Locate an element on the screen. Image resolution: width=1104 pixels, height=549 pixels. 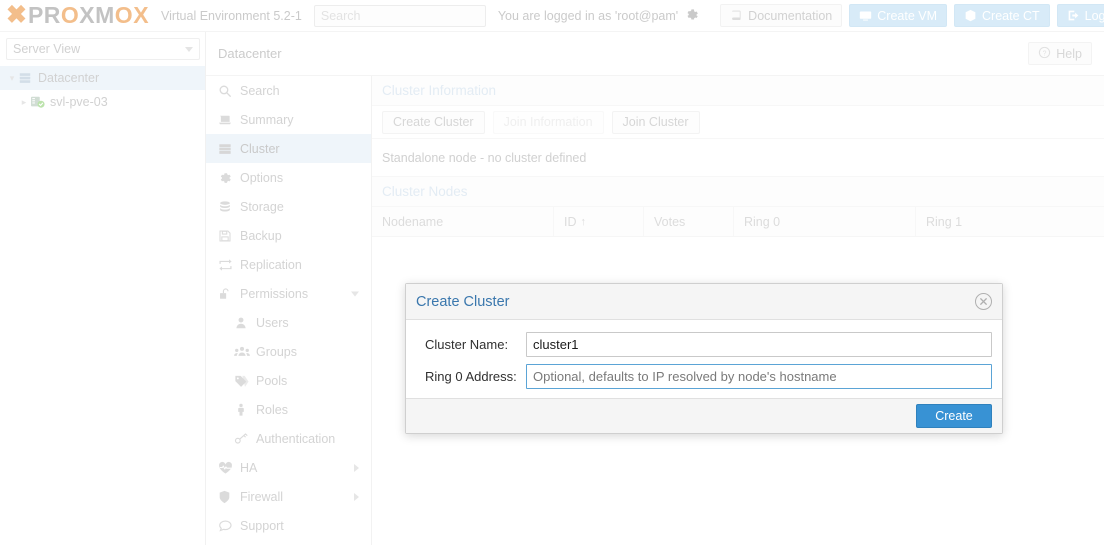
nav-item-permissions-label: Permissions is located at coordinates (274, 293).